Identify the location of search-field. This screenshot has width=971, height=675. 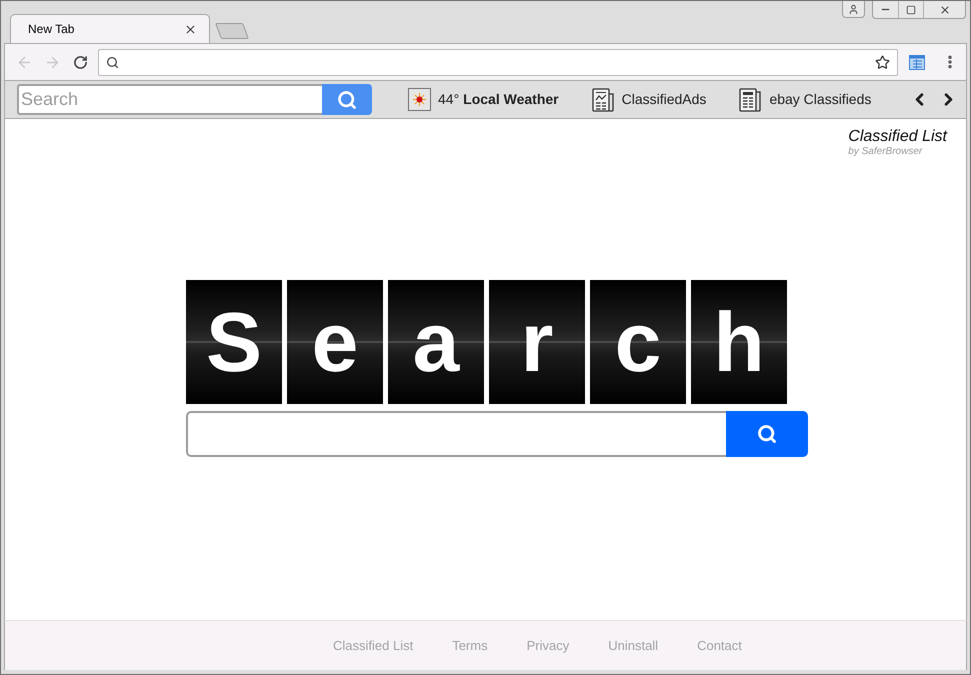
(456, 434).